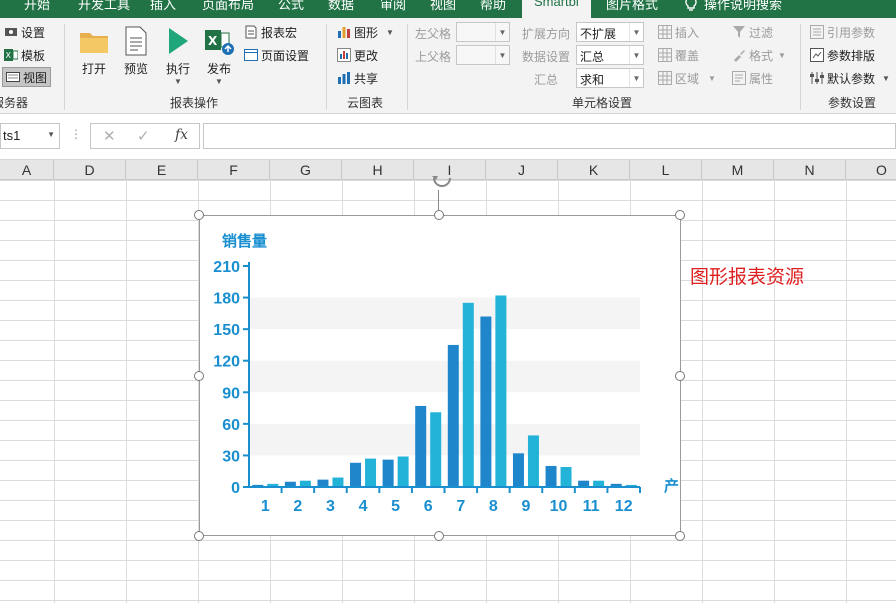  What do you see at coordinates (226, 362) in the screenshot?
I see `y-tick-label: 120` at bounding box center [226, 362].